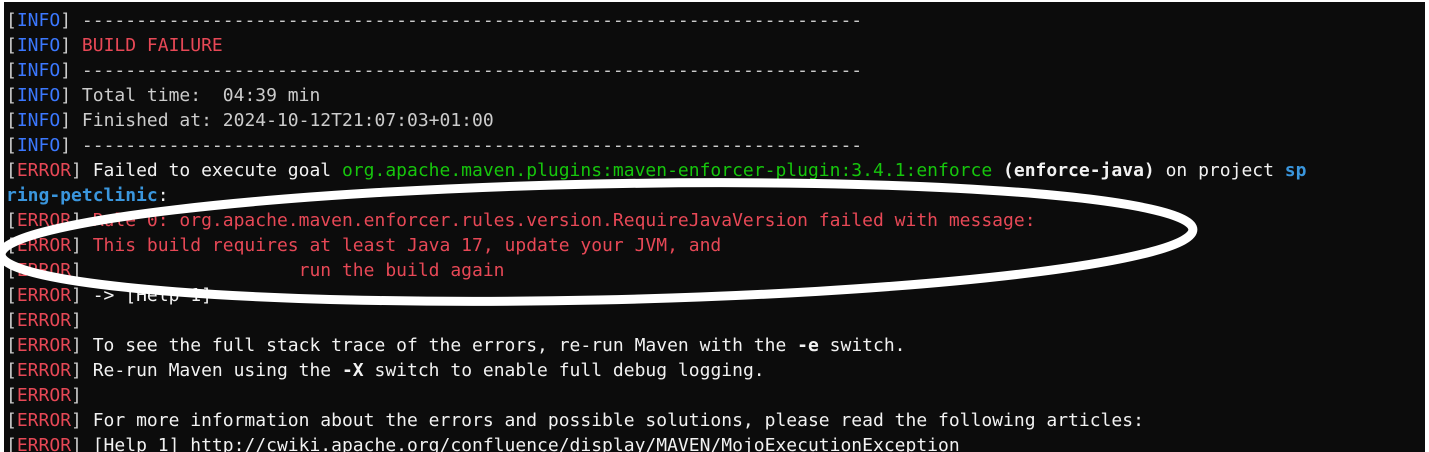  What do you see at coordinates (352, 370) in the screenshot?
I see `switch-flag: -X` at bounding box center [352, 370].